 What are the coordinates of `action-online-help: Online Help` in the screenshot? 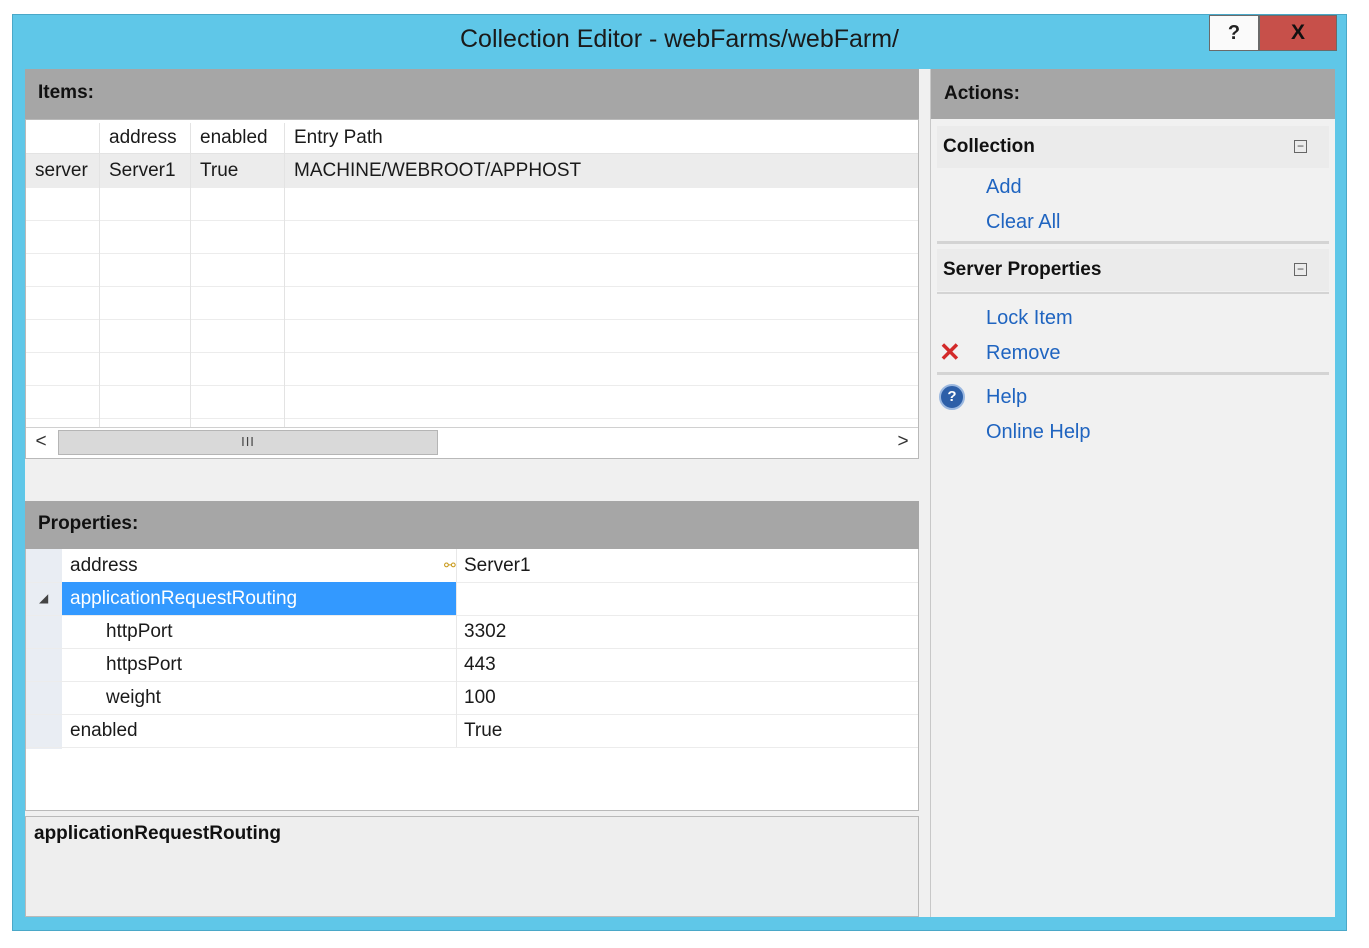 It's located at (1038, 432).